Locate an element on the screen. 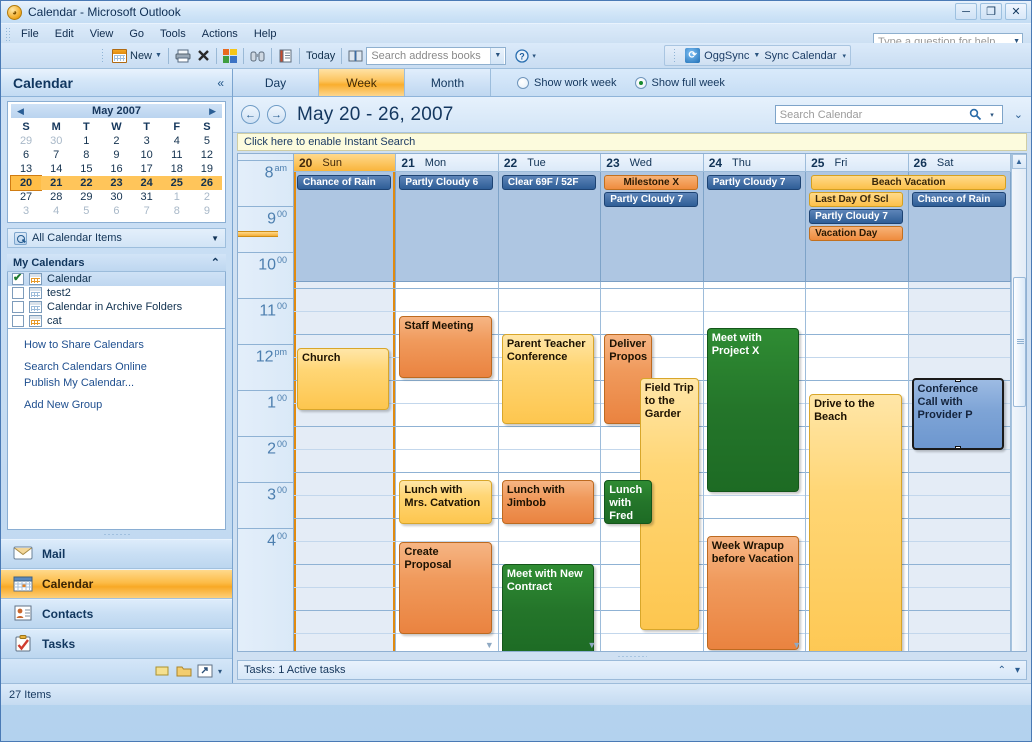  menu-item-actions: Actions is located at coordinates (220, 34).